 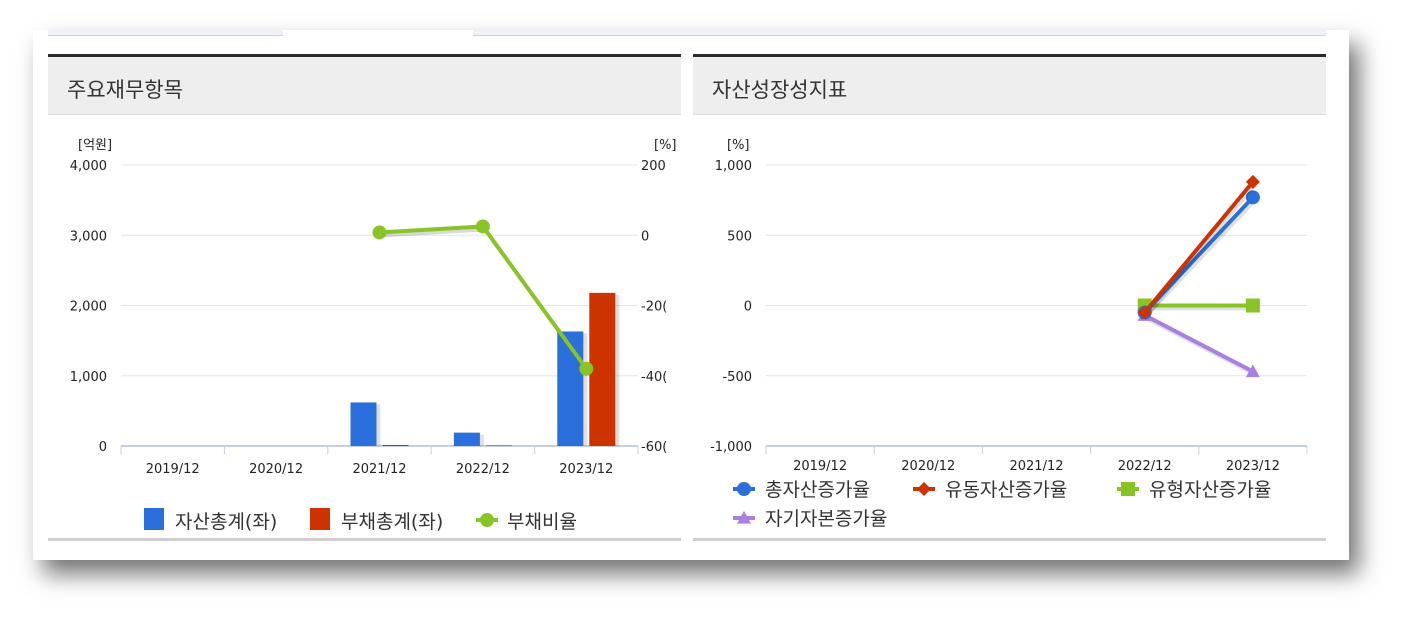 I want to click on y-right-tick-label: -60(, so click(x=654, y=447).